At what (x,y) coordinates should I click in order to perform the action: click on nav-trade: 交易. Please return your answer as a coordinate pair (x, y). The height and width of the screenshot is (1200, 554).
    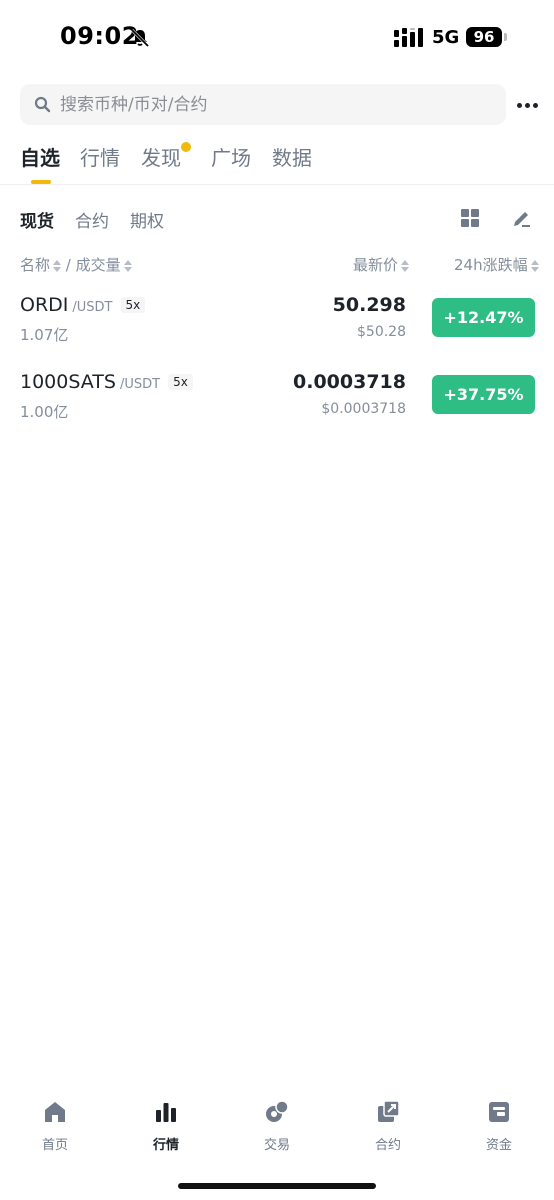
    Looking at the image, I should click on (277, 1126).